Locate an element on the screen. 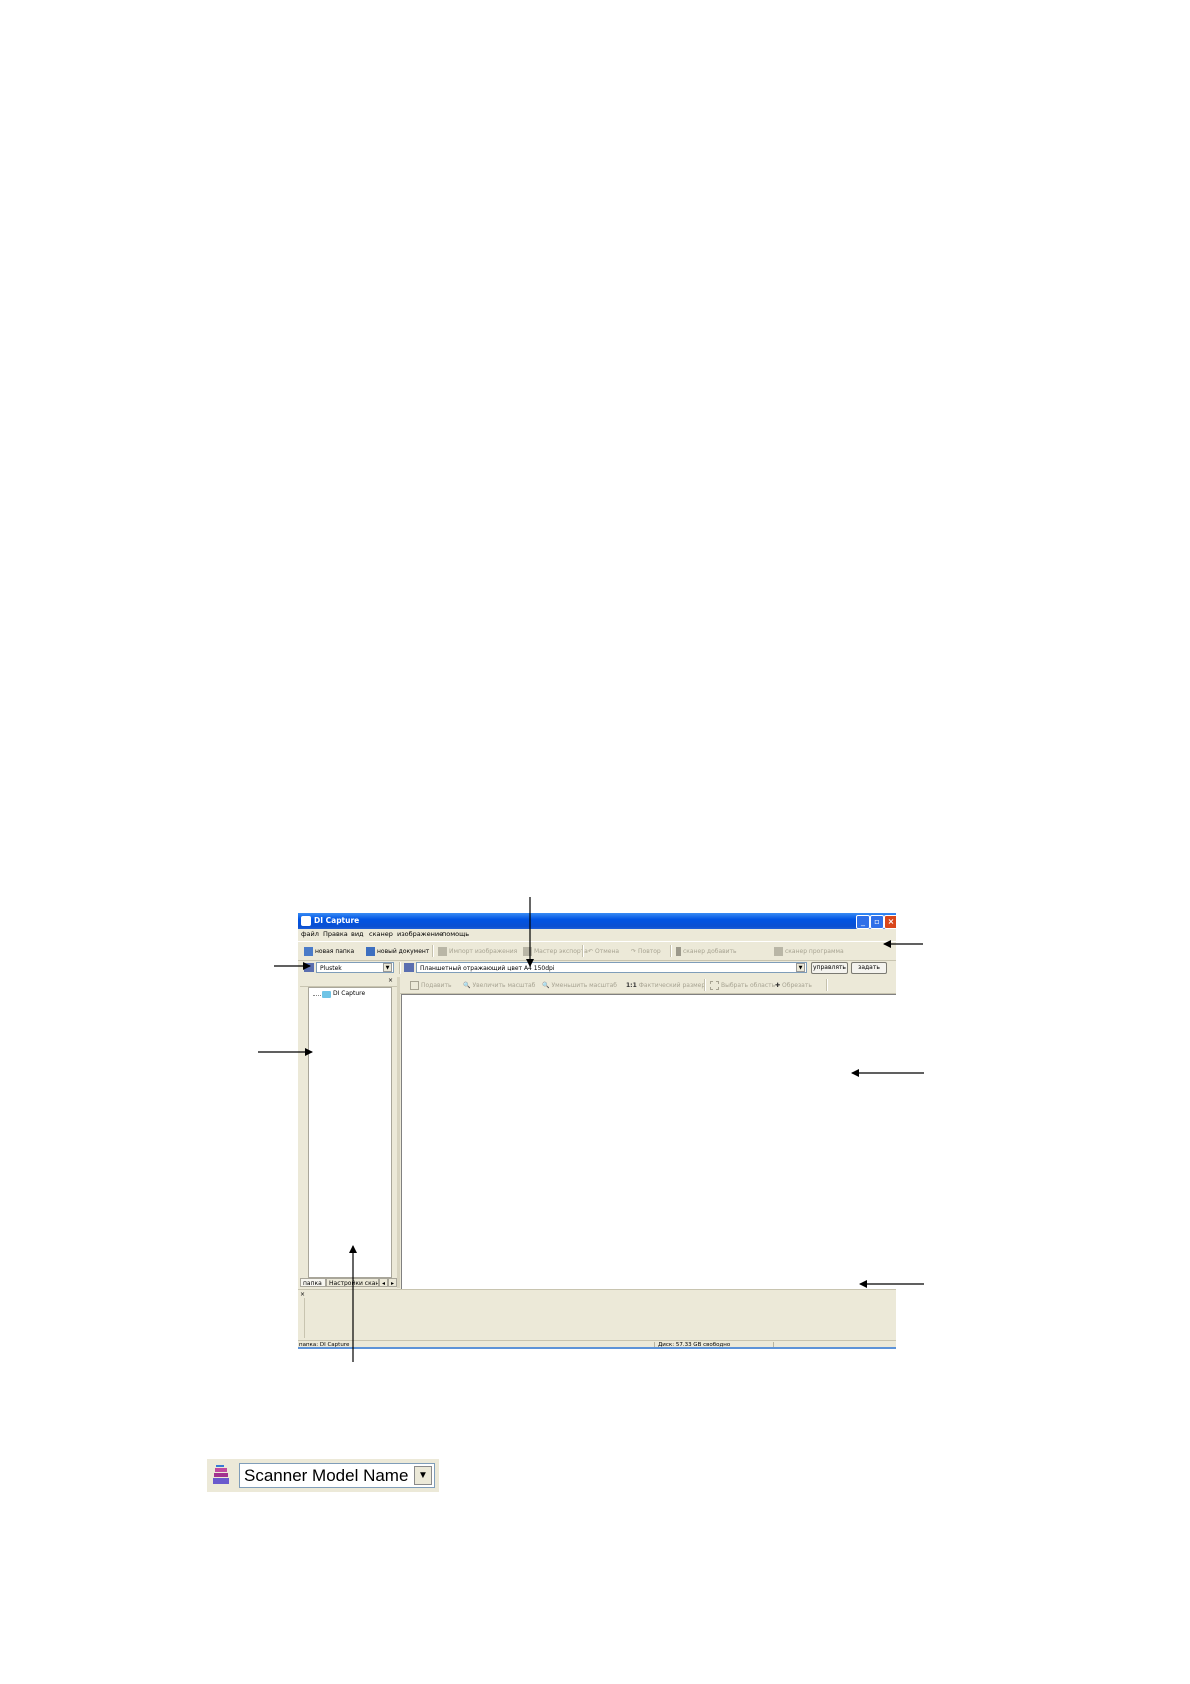 The width and height of the screenshot is (1190, 1684). scanner-icon is located at coordinates (221, 1474).